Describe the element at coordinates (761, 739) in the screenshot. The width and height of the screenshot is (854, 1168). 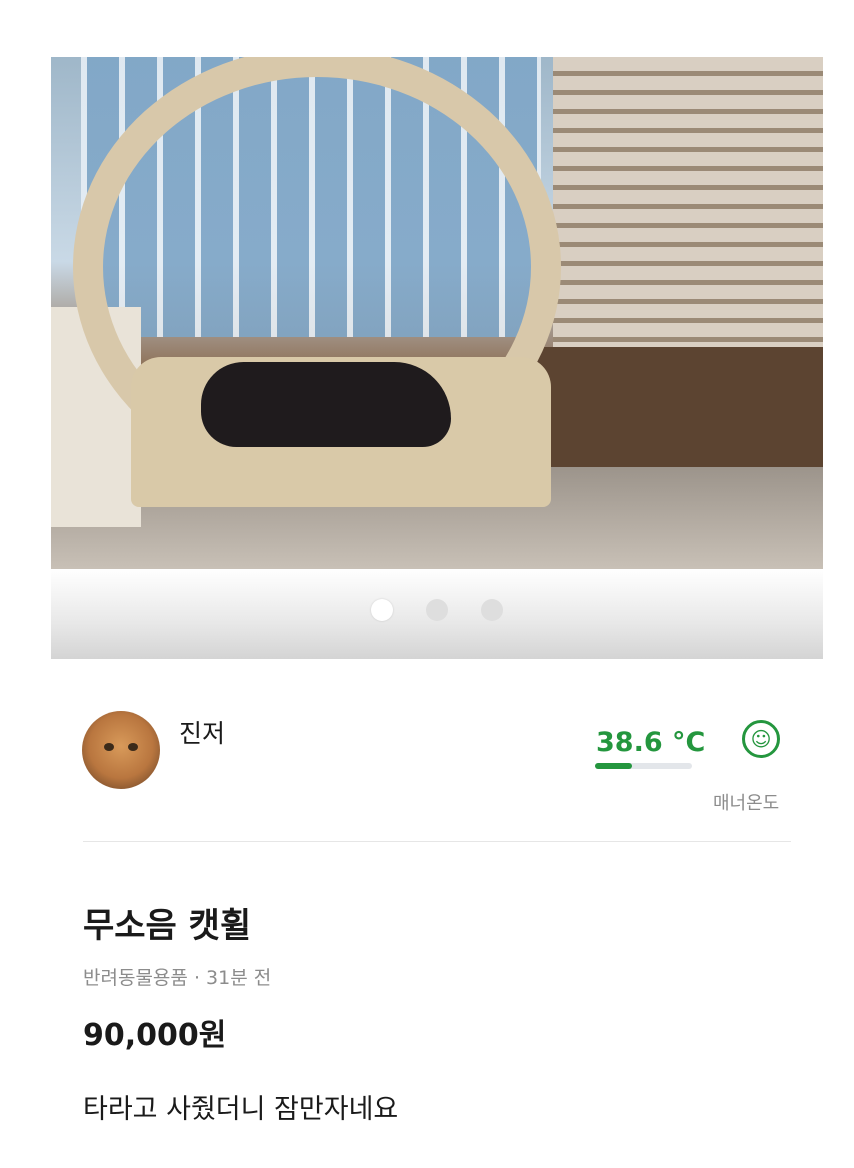
I see `smile-face-icon: ☺` at that location.